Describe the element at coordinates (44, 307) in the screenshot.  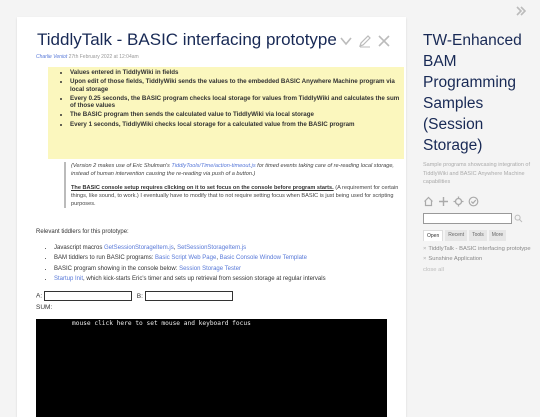
I see `sum-label: SUM:` at that location.